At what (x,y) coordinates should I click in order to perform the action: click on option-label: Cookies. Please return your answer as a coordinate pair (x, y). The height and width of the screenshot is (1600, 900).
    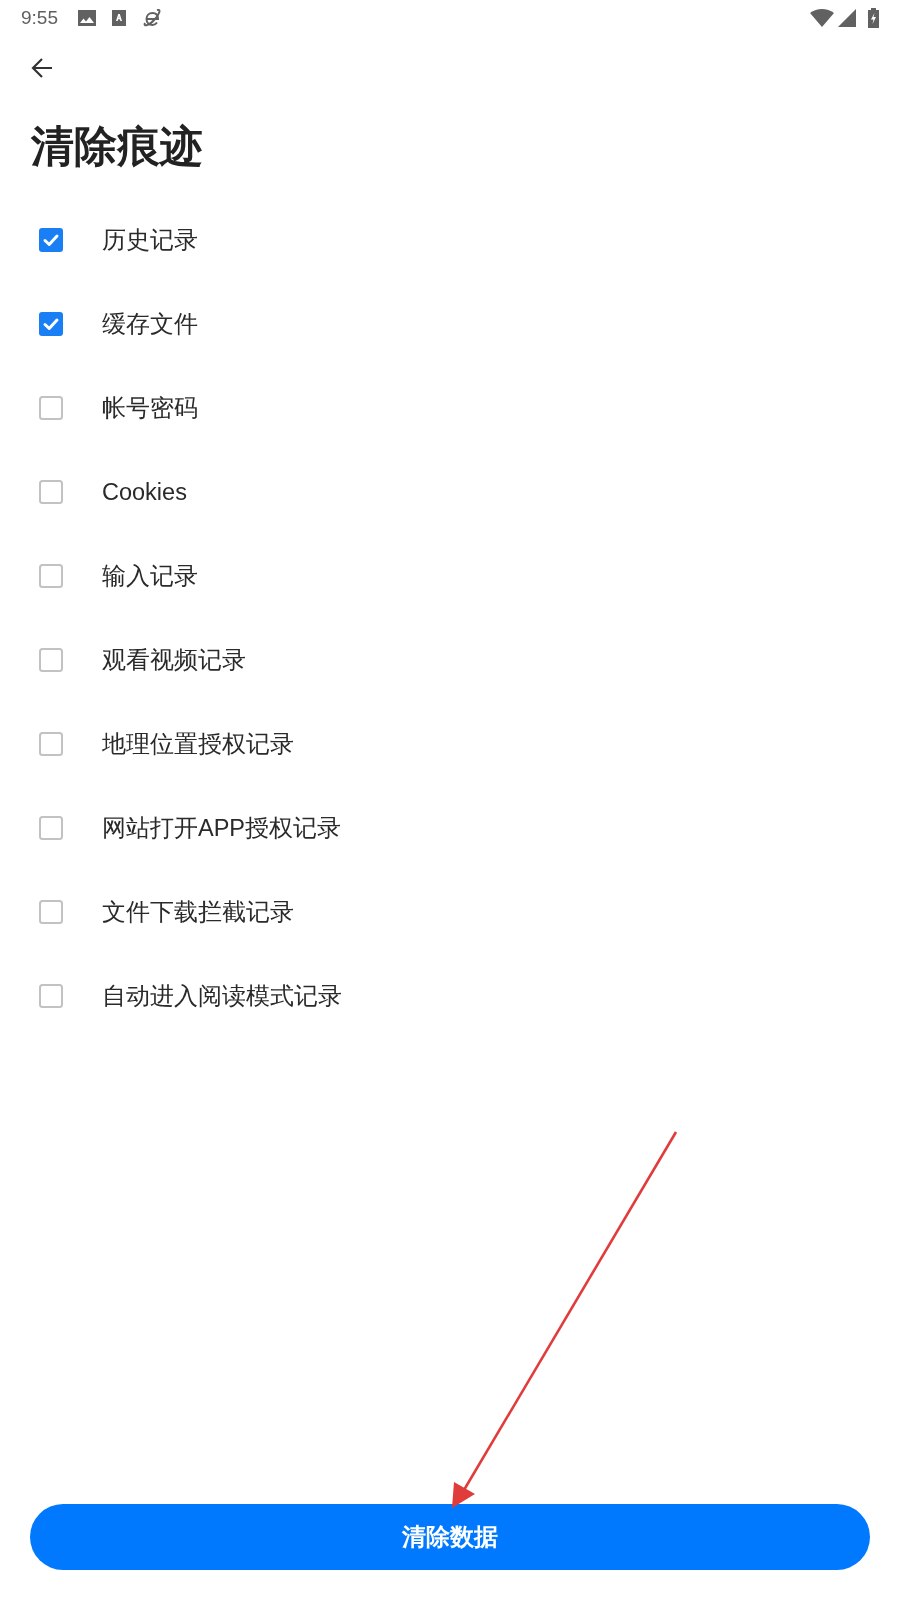
    Looking at the image, I should click on (144, 492).